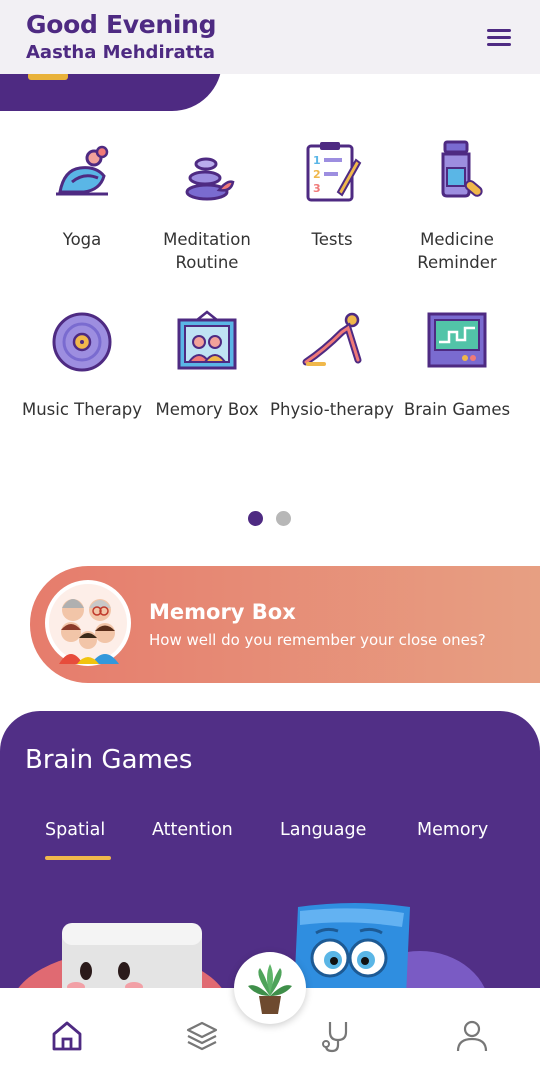  Describe the element at coordinates (207, 251) in the screenshot. I see `feature-label: Meditation Routine` at that location.